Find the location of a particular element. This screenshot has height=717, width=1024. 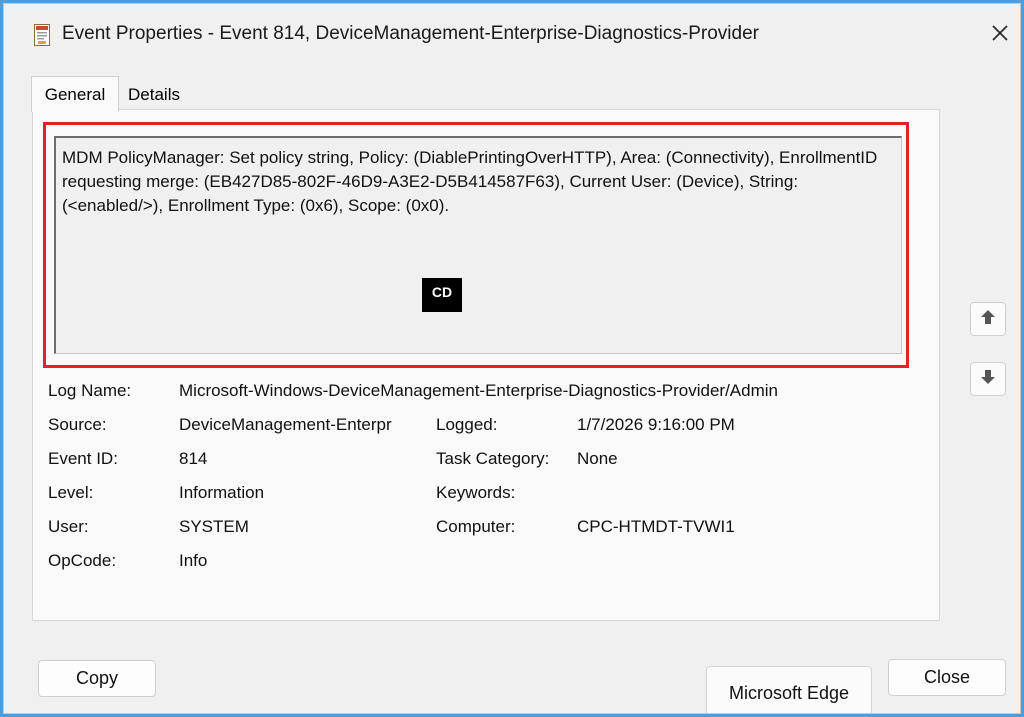

user-value: SYSTEM is located at coordinates (214, 526).